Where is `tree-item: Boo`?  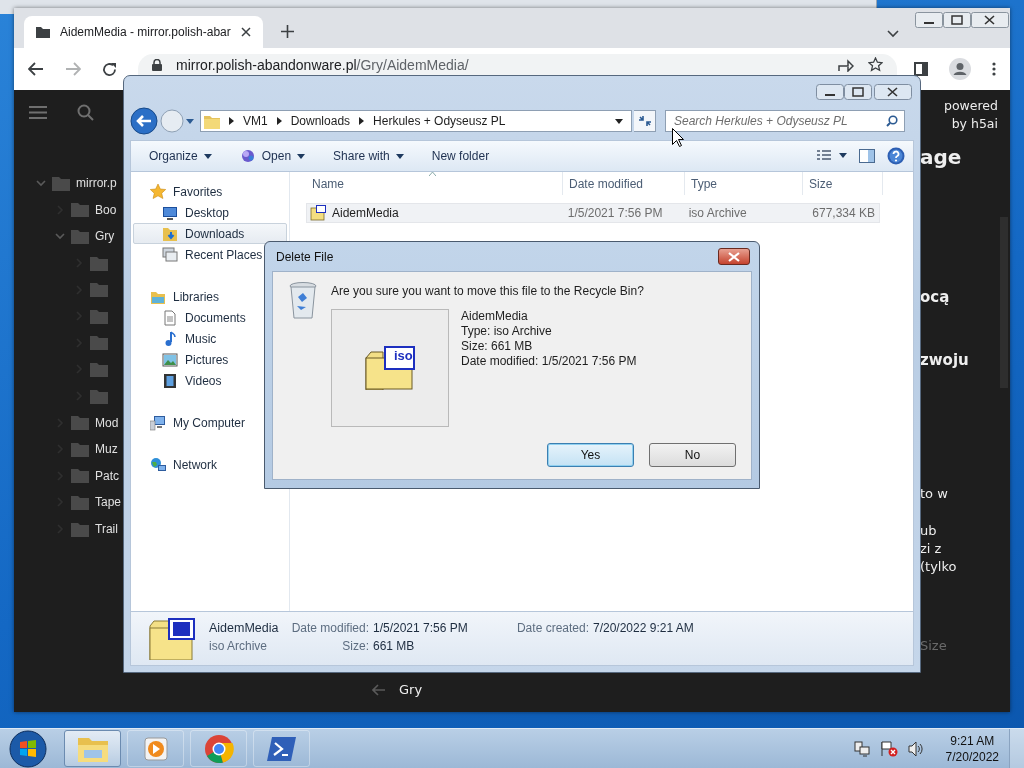
tree-item: Boo is located at coordinates (106, 209).